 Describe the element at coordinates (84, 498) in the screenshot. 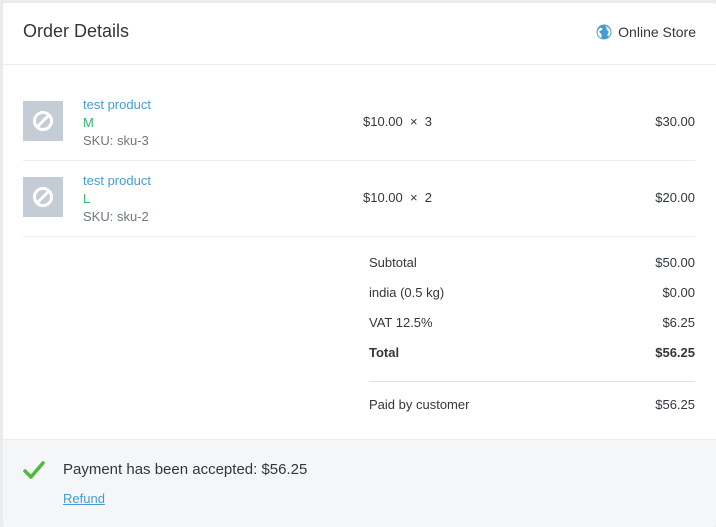

I see `refund-link: Refund` at that location.